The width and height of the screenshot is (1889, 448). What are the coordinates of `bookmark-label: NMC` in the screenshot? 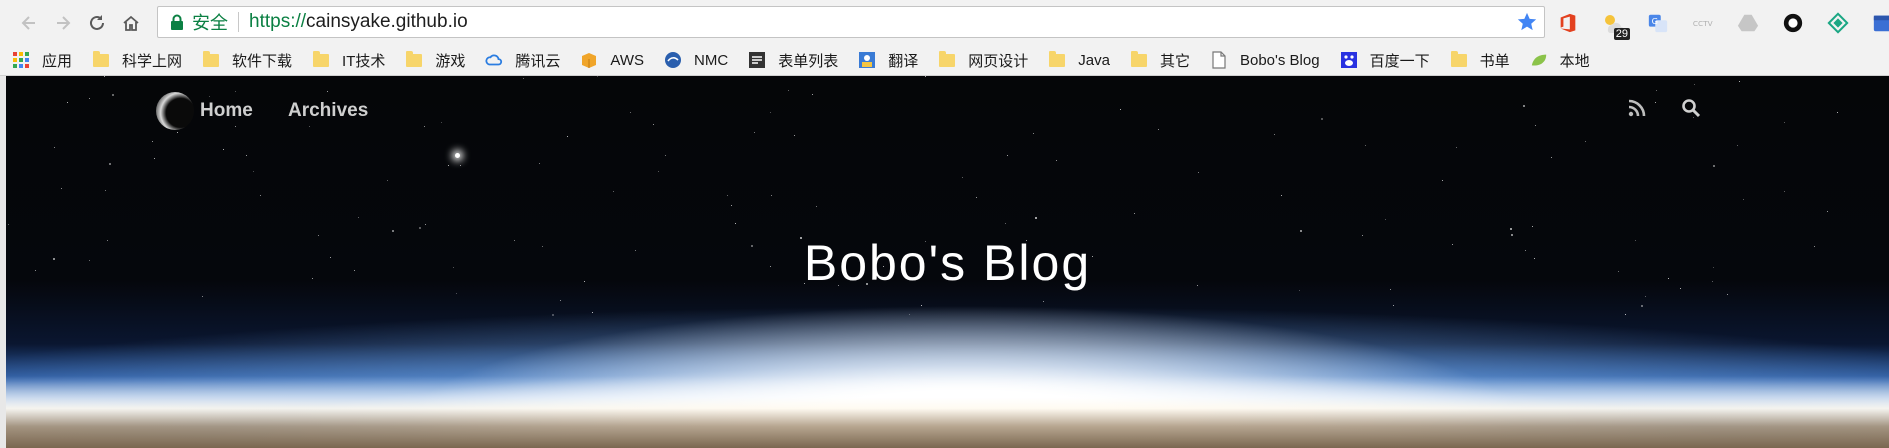 It's located at (711, 60).